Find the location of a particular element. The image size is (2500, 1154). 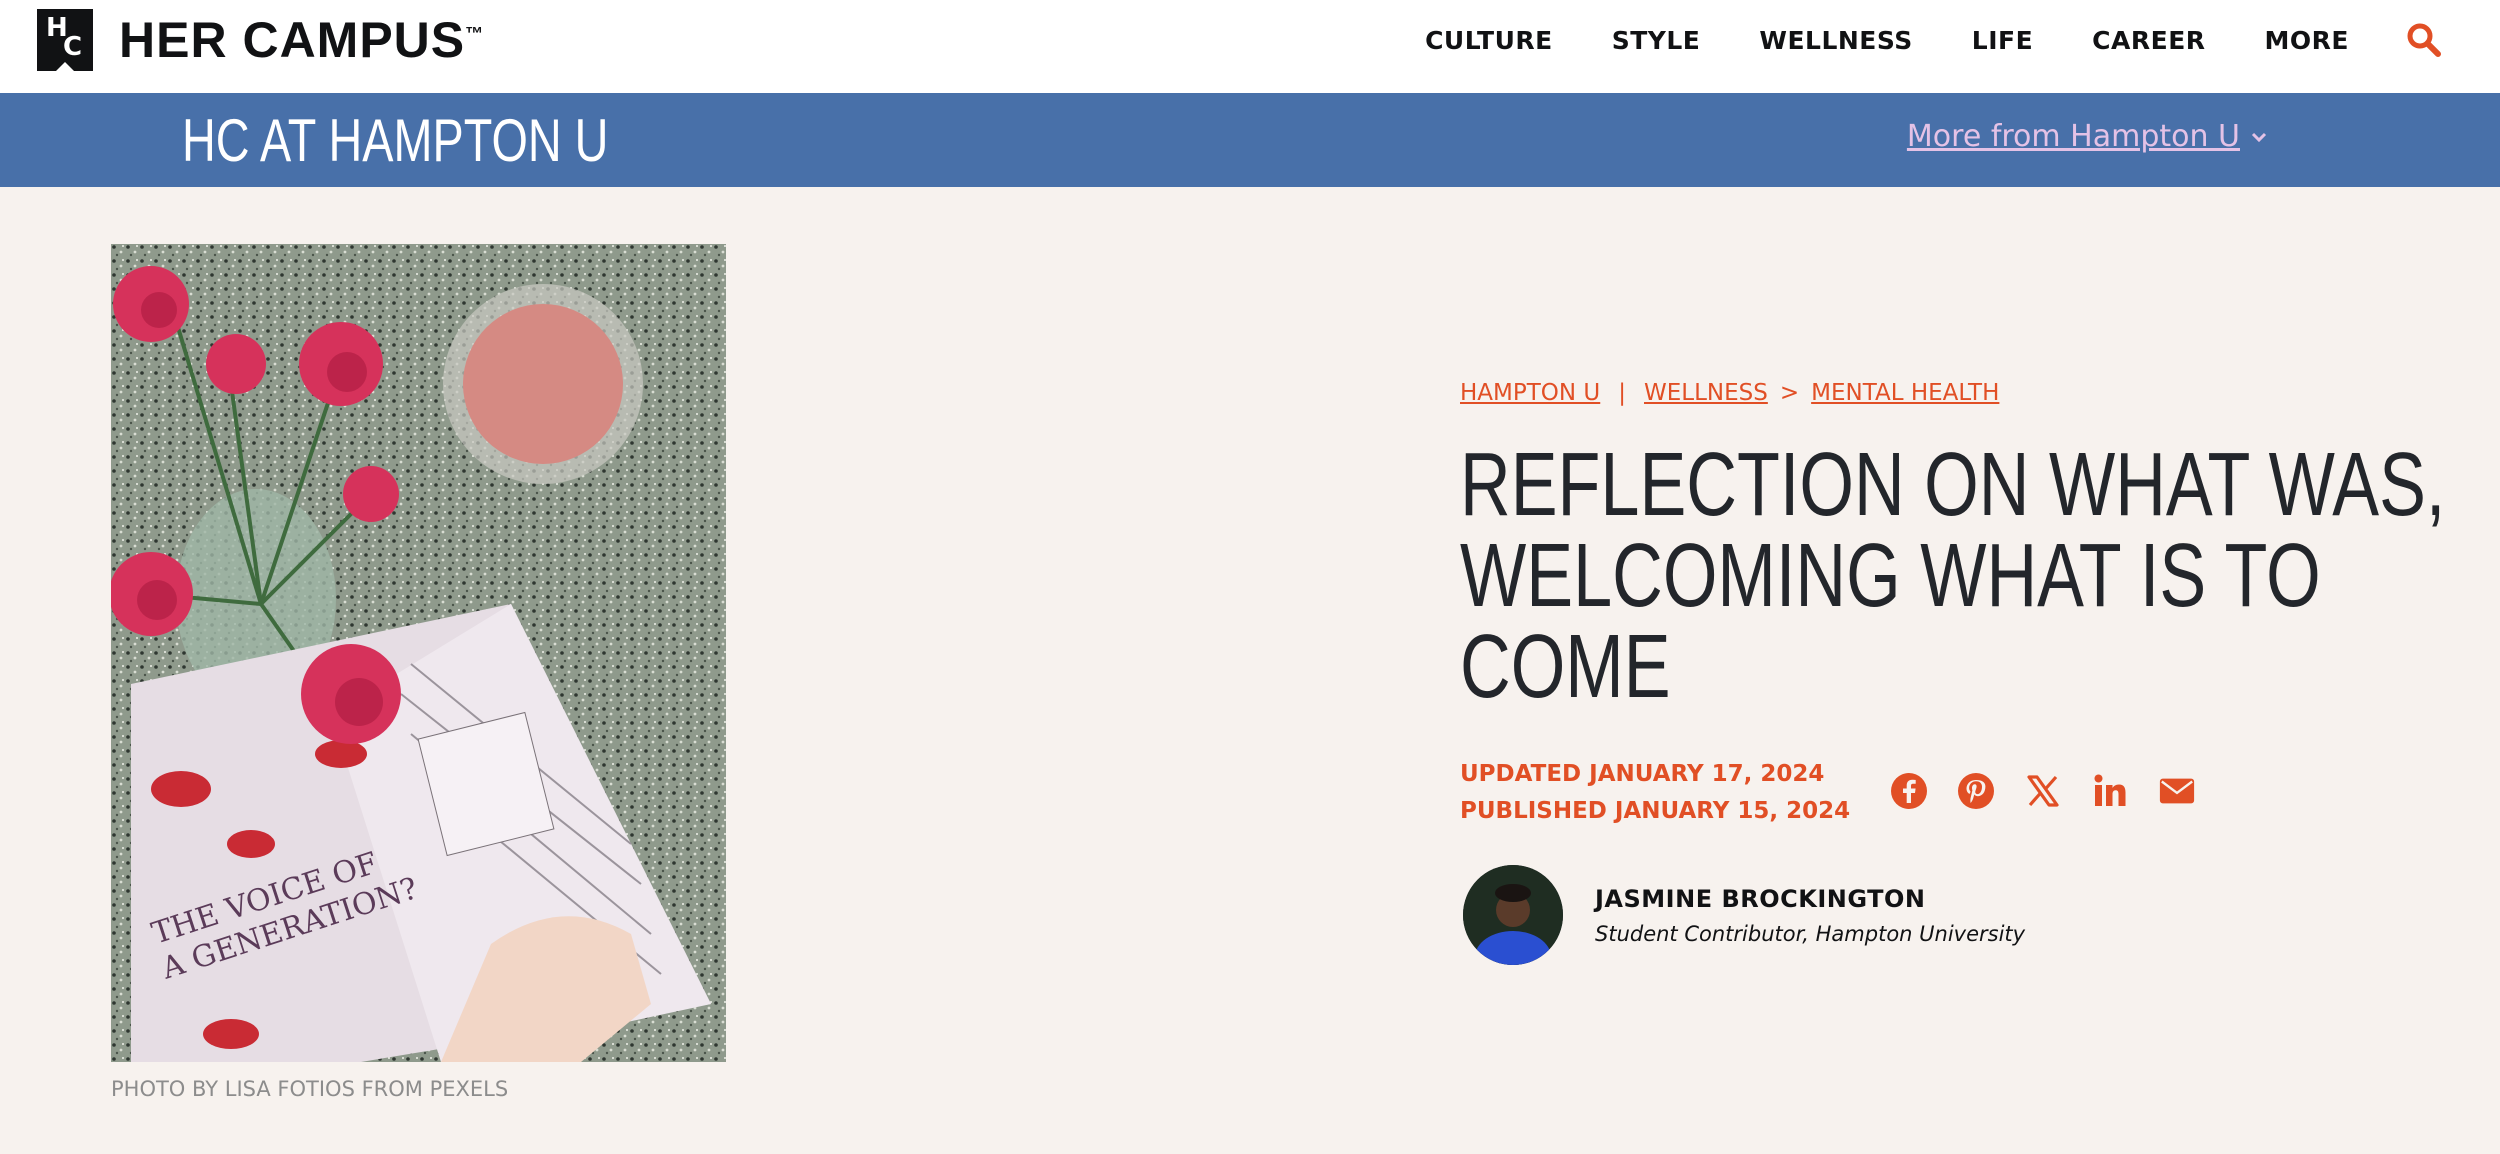

linkedin-icon is located at coordinates (2110, 790).